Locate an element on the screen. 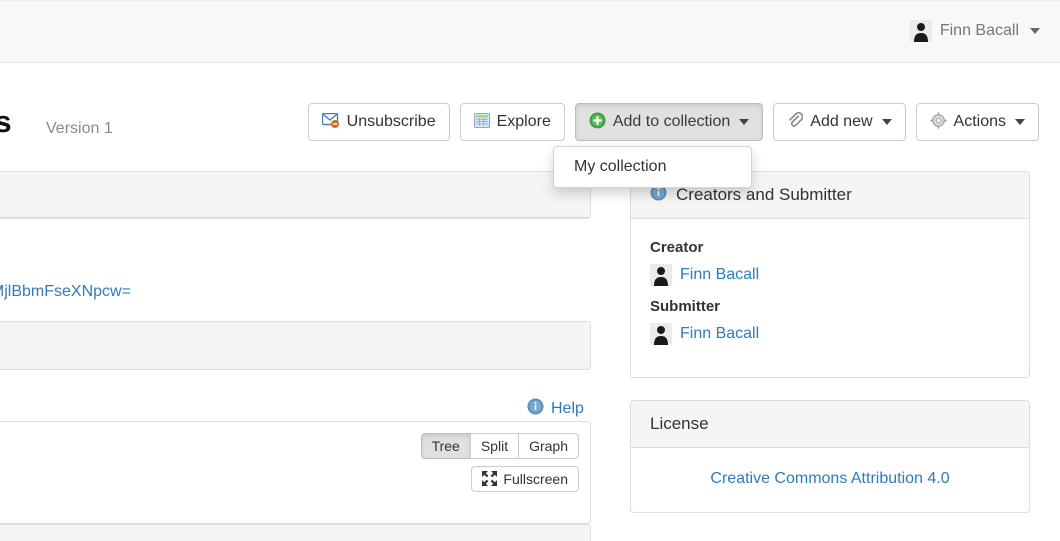 This screenshot has height=541, width=1060. user-menu: Finn Bacall is located at coordinates (974, 31).